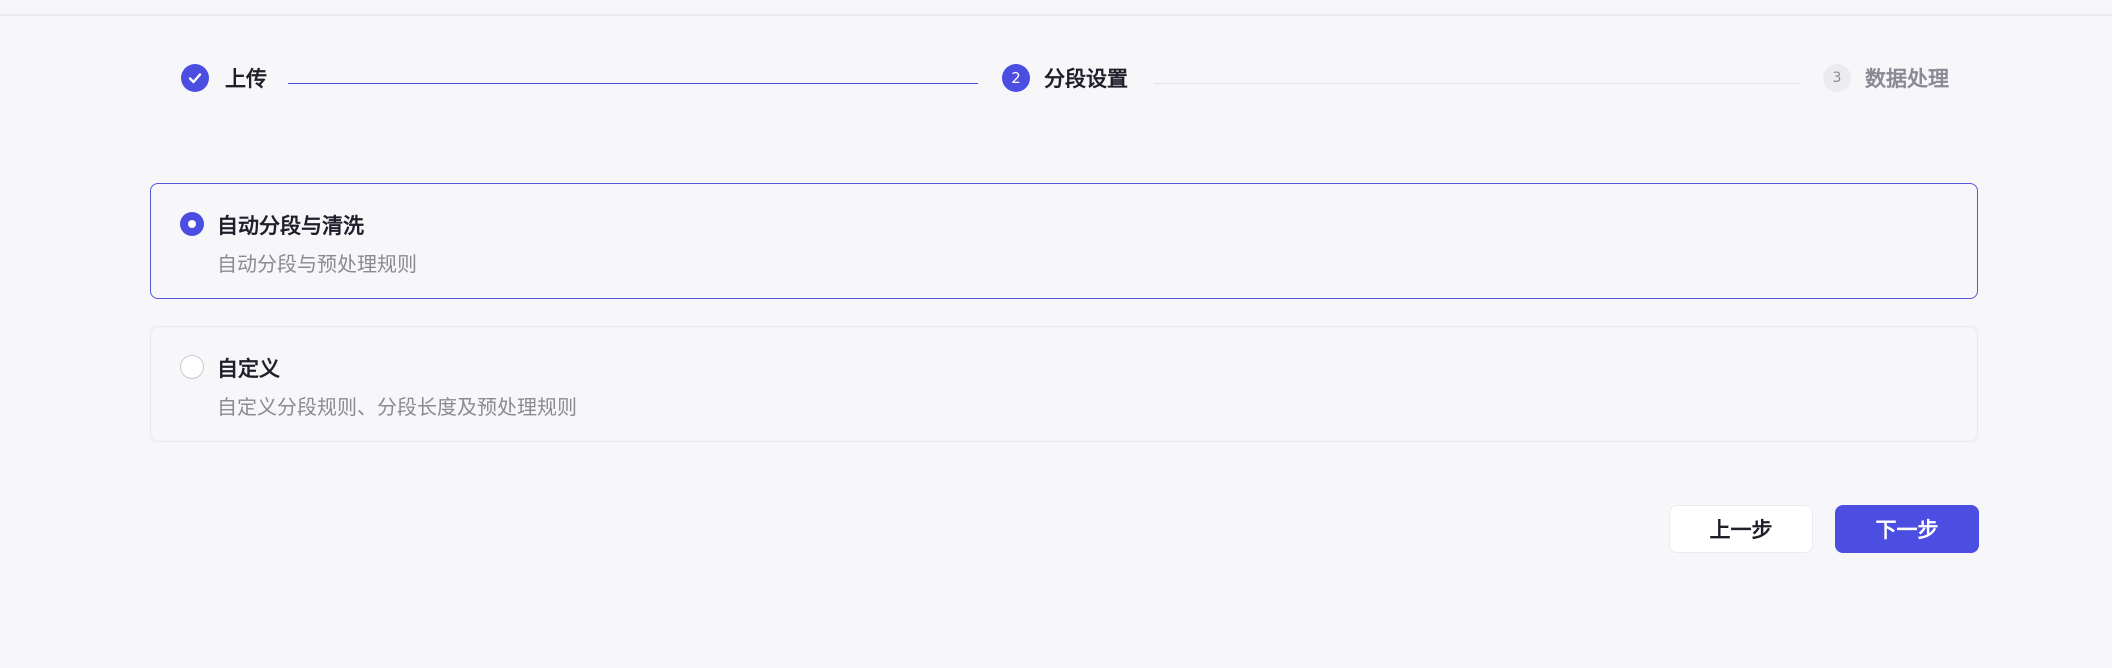 This screenshot has height=668, width=2112. I want to click on option-description: 自定义分段规则、分段长度及预处理规则, so click(397, 407).